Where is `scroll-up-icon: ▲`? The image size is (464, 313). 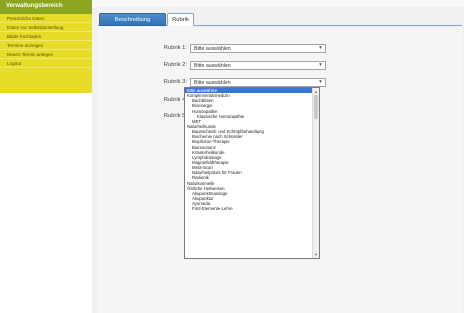
scroll-up-icon: ▲ is located at coordinates (316, 91).